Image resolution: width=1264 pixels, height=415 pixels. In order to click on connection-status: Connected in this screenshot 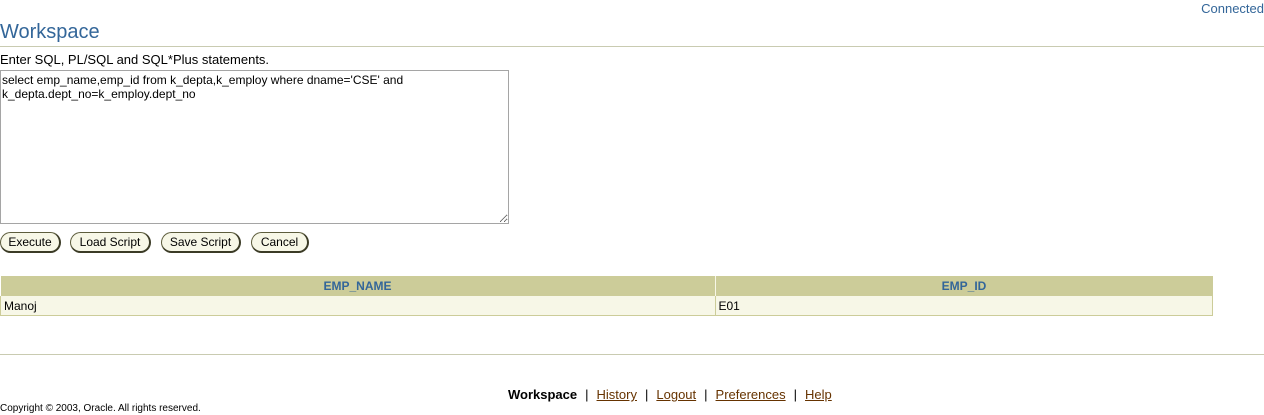, I will do `click(1232, 8)`.